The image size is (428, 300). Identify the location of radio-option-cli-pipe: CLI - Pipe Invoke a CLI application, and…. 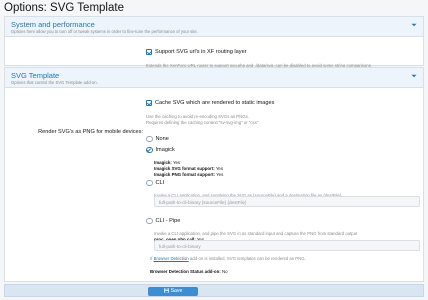
(281, 227).